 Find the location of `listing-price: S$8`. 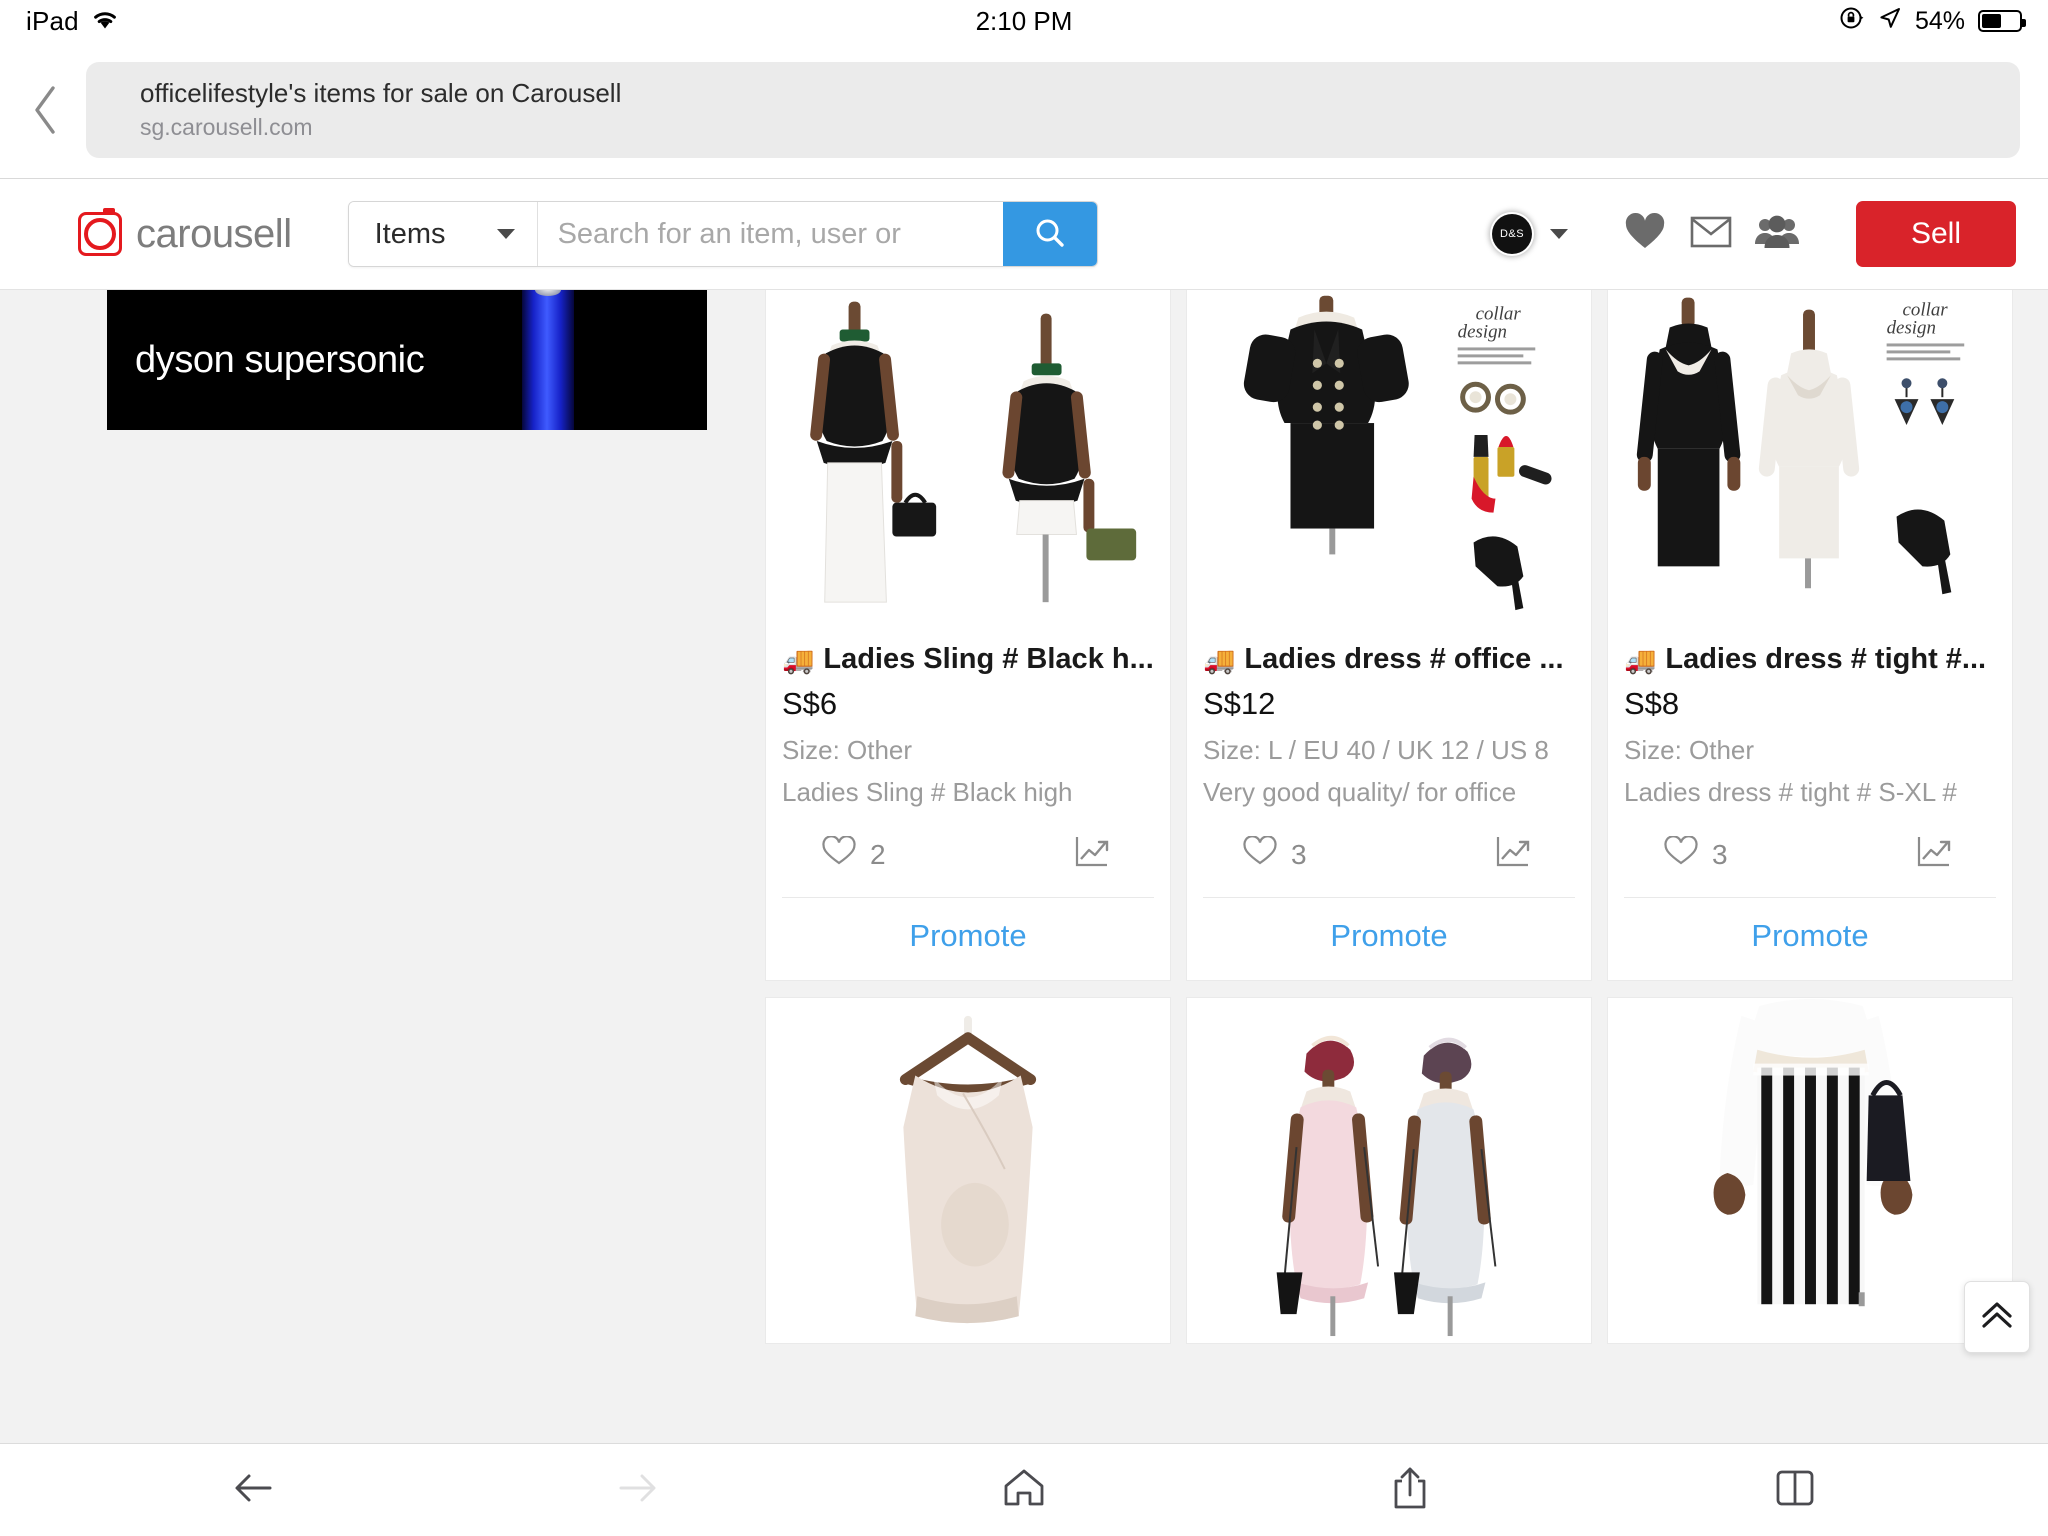

listing-price: S$8 is located at coordinates (1652, 703).